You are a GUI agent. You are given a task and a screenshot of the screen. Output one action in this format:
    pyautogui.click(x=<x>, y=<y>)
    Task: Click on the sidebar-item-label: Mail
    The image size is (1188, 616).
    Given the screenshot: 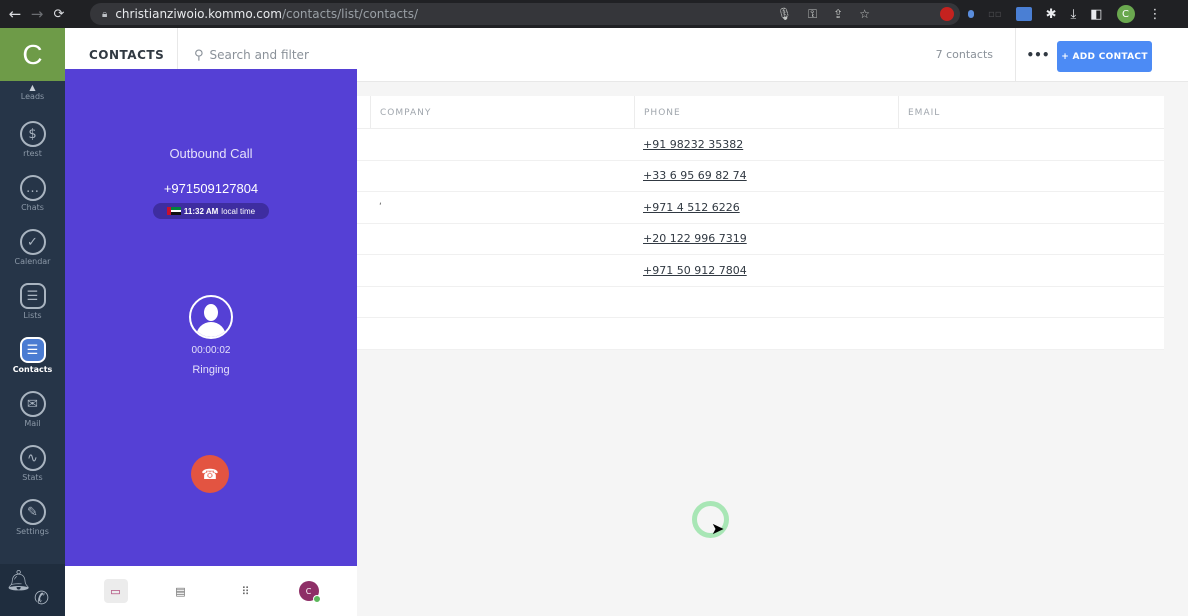 What is the action you would take?
    pyautogui.click(x=32, y=423)
    